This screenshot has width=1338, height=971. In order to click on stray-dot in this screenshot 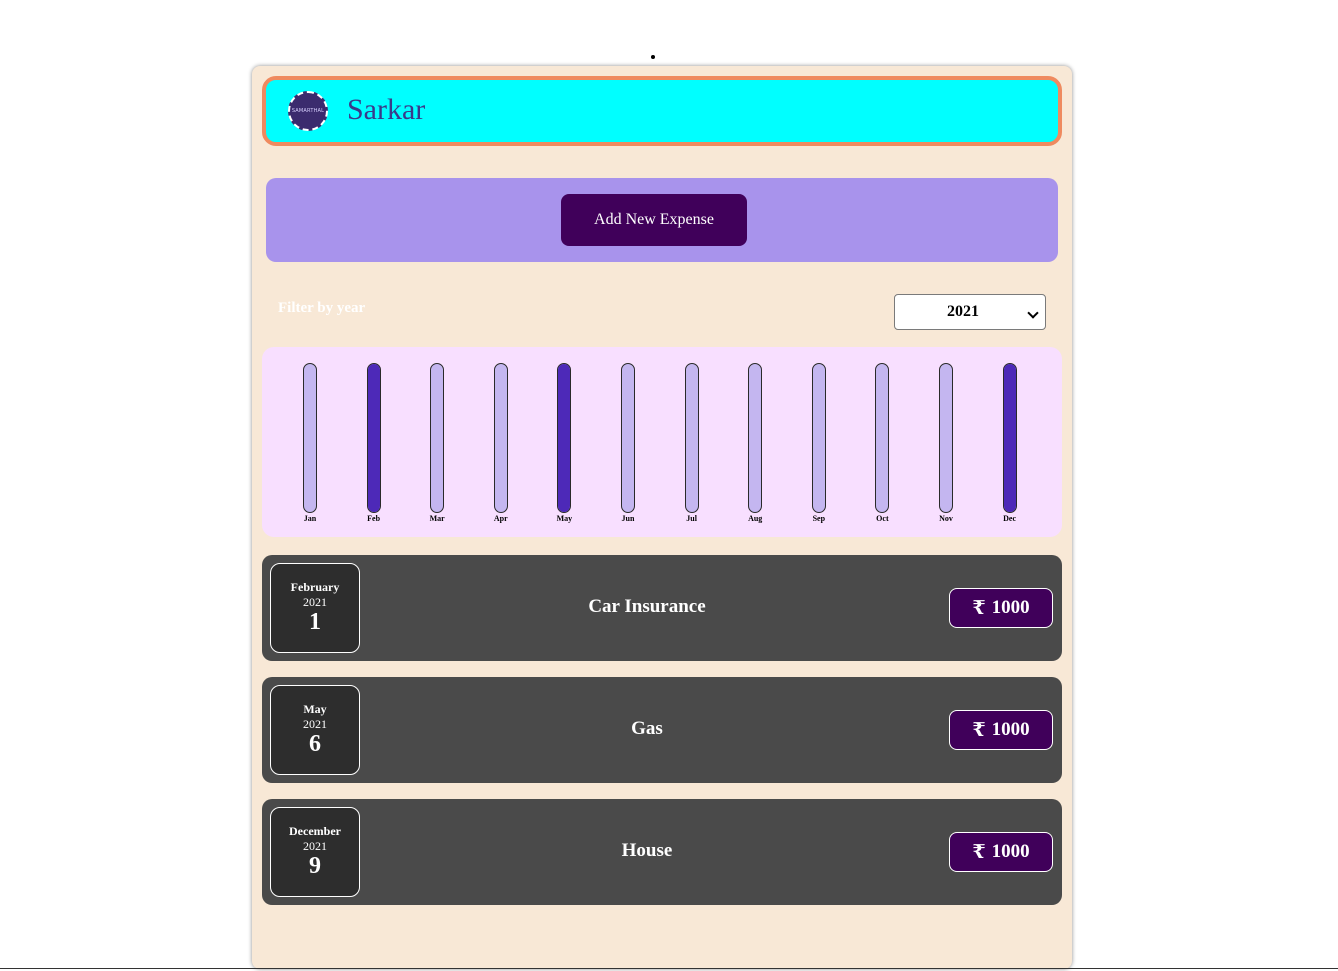, I will do `click(653, 57)`.